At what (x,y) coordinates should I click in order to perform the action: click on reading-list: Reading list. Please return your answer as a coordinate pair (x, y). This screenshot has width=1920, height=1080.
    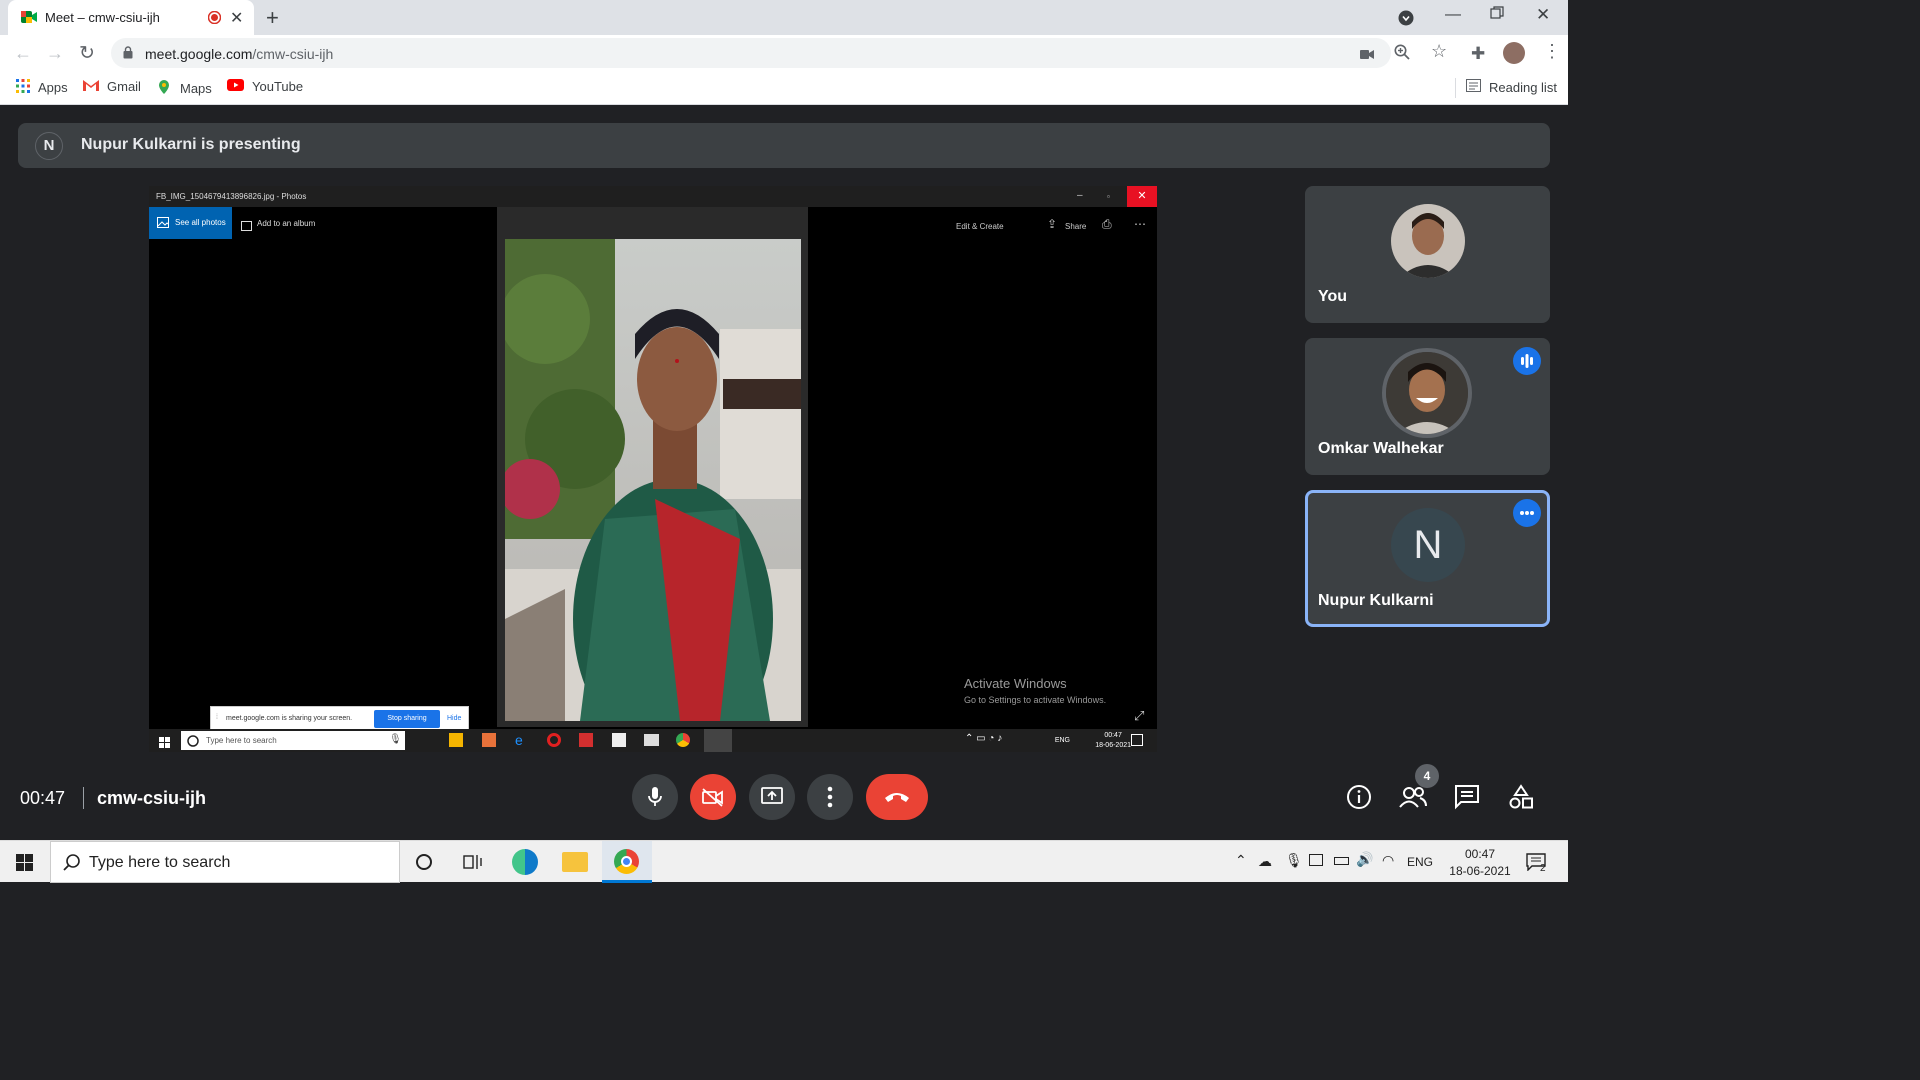
    Looking at the image, I should click on (1511, 87).